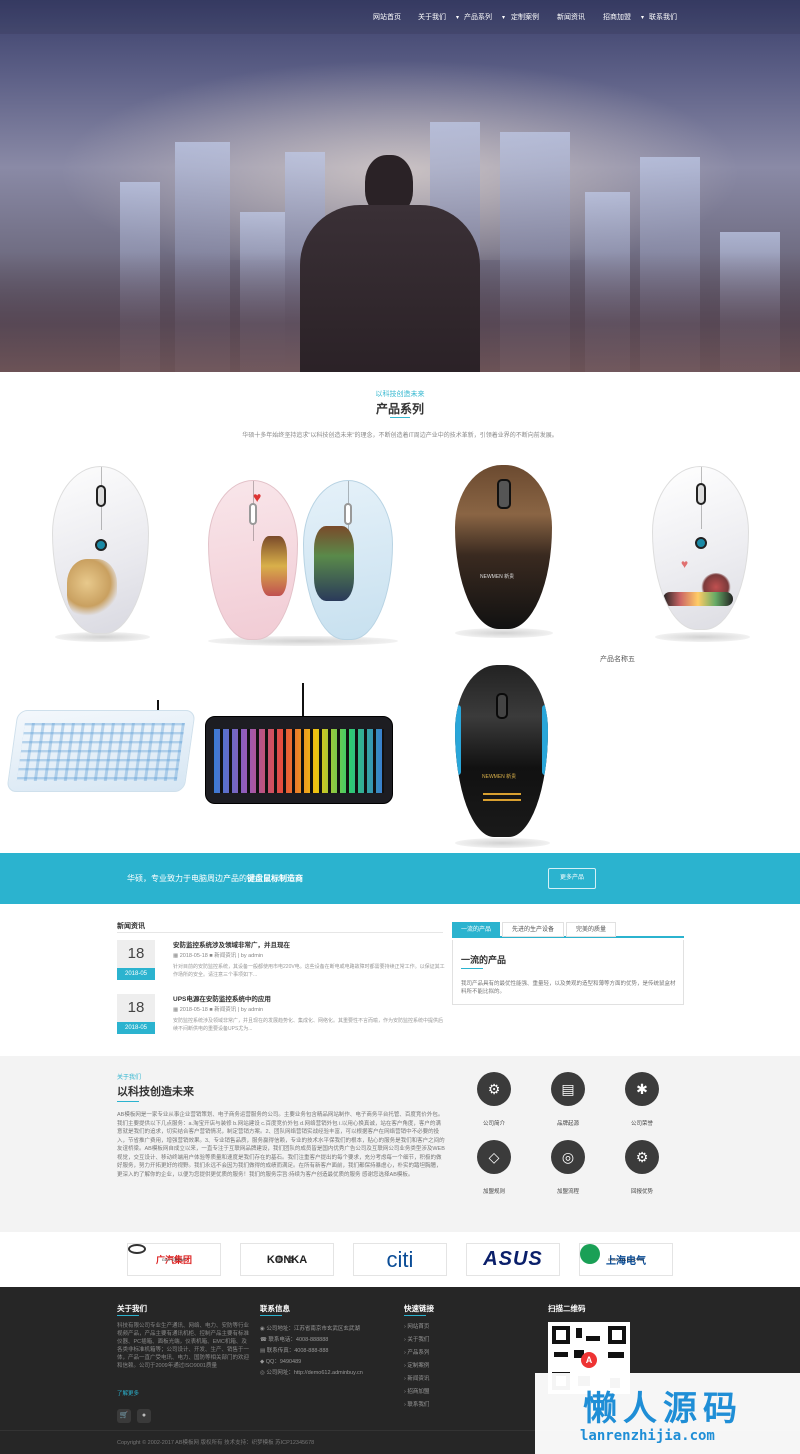  What do you see at coordinates (589, 1360) in the screenshot?
I see `qr-center-logo: A` at bounding box center [589, 1360].